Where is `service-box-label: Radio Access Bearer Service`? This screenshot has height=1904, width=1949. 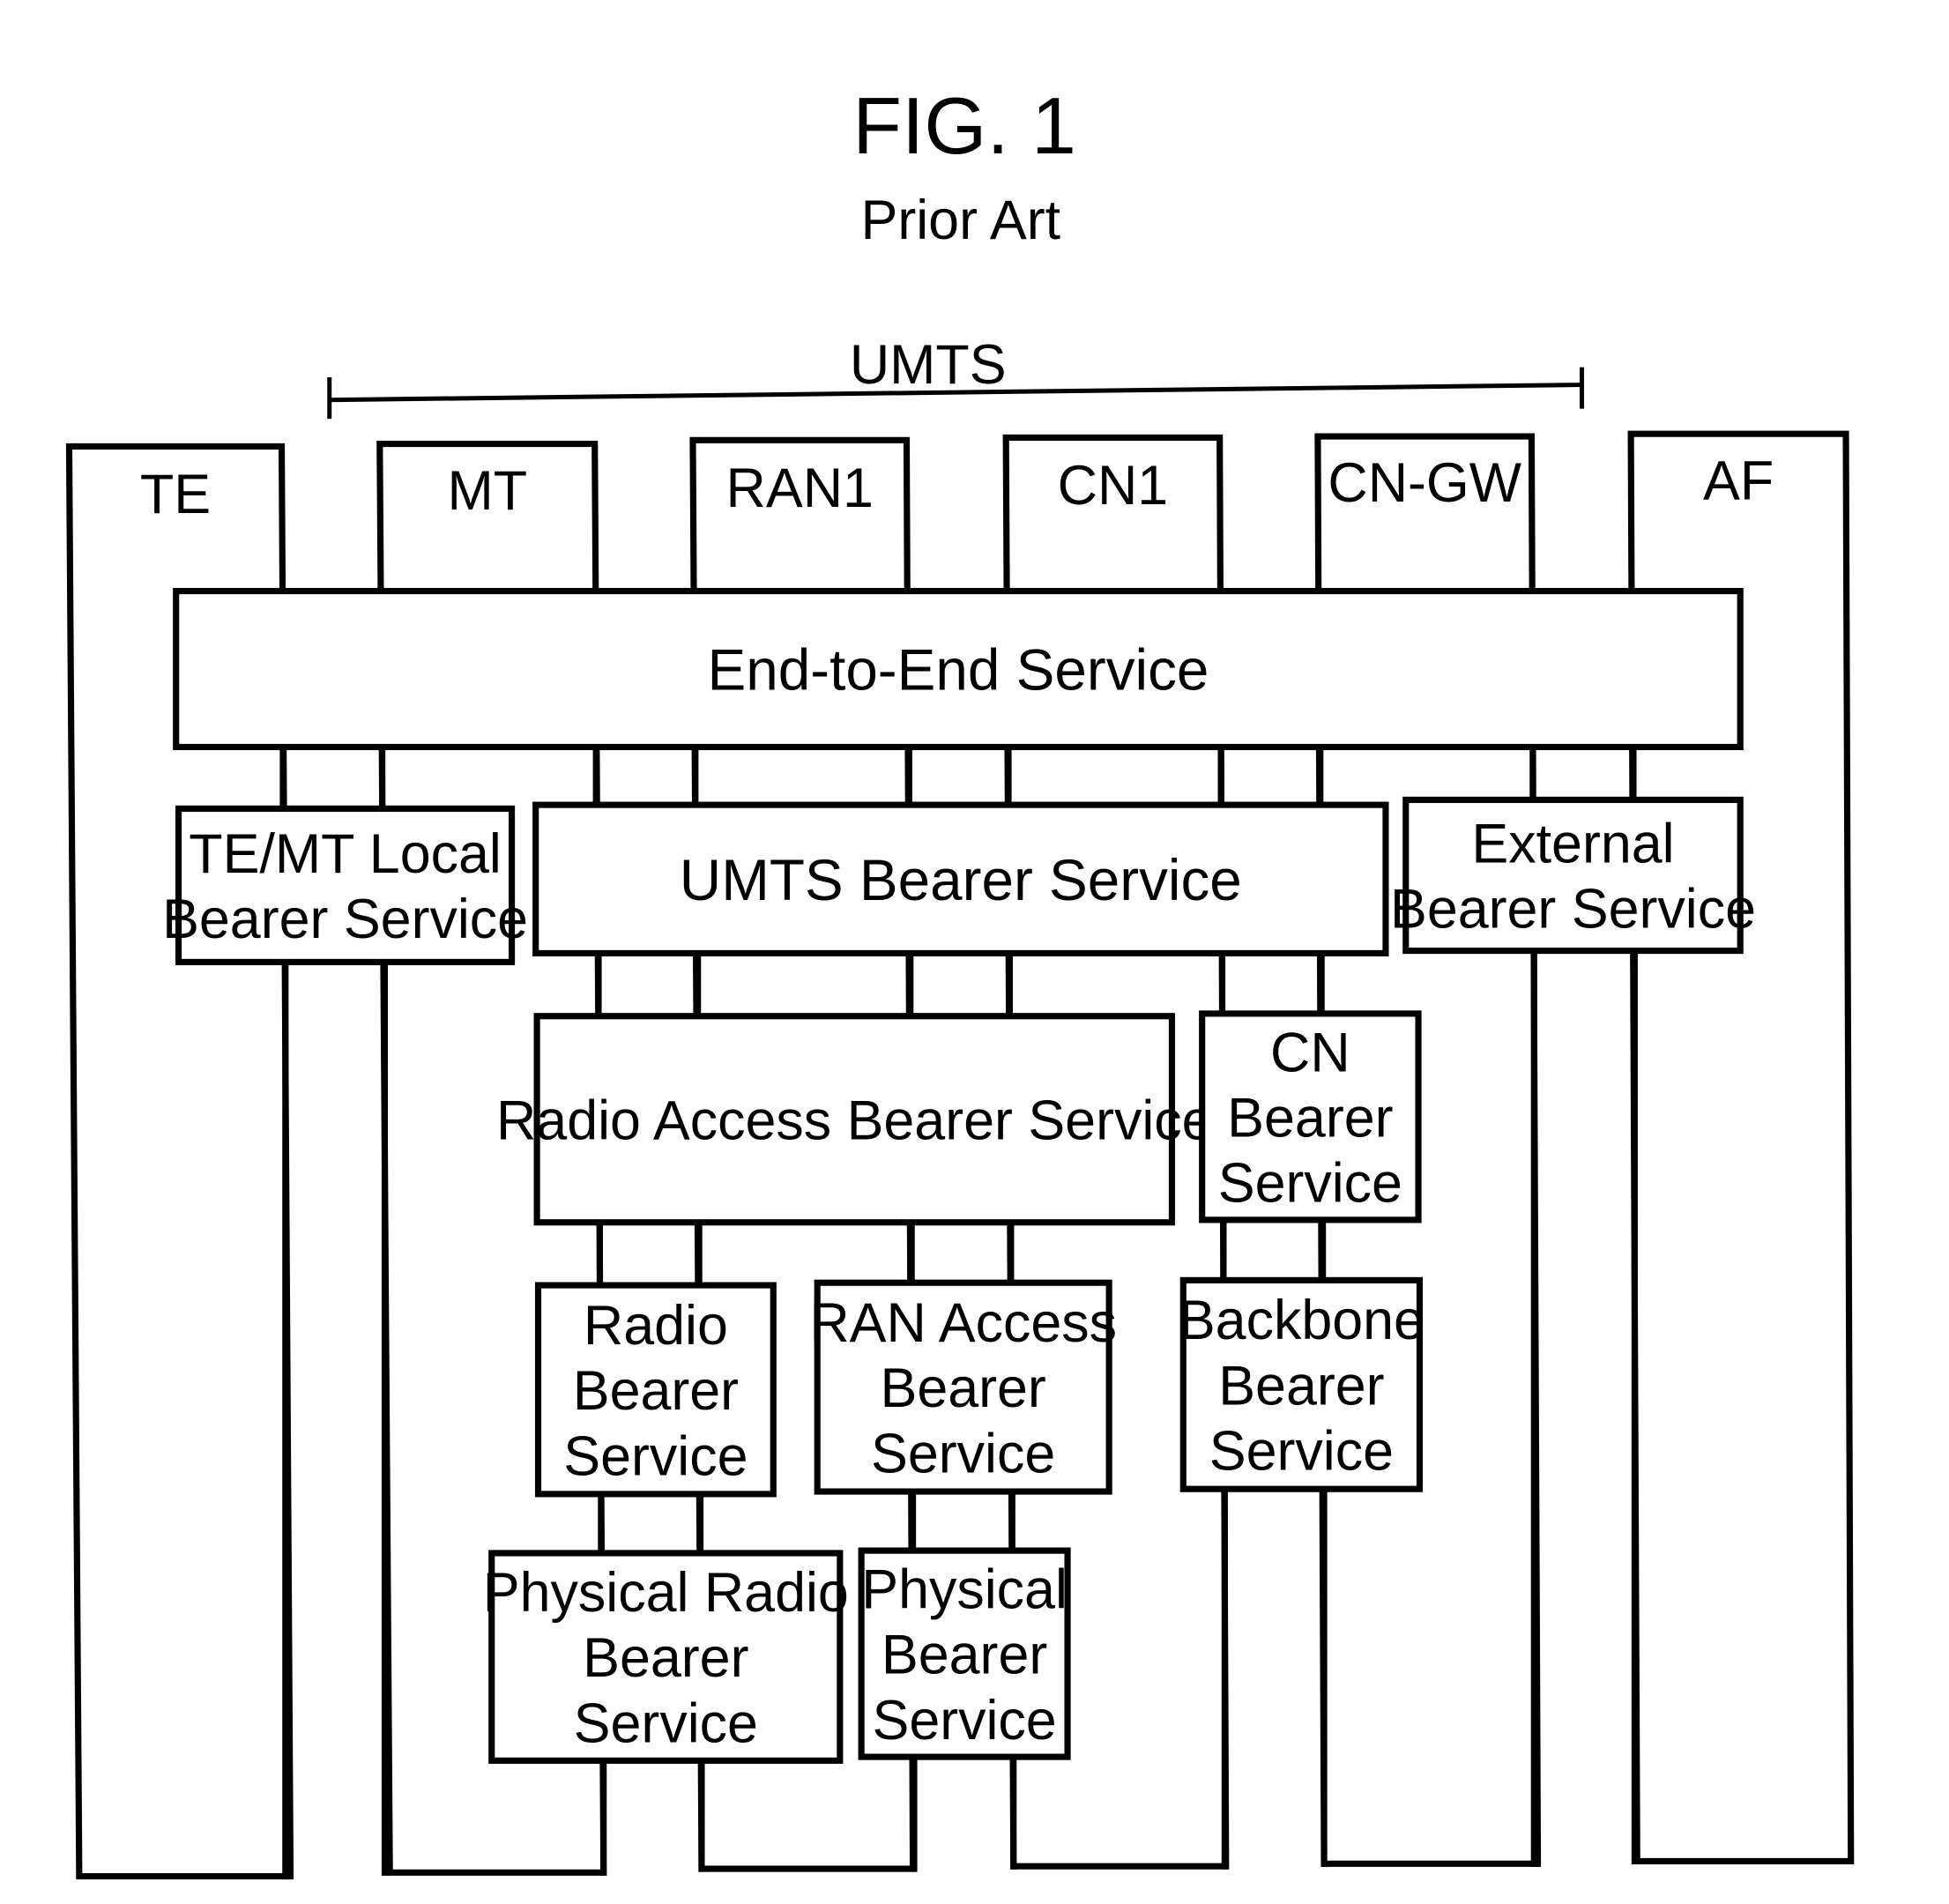
service-box-label: Radio Access Bearer Service is located at coordinates (854, 1120).